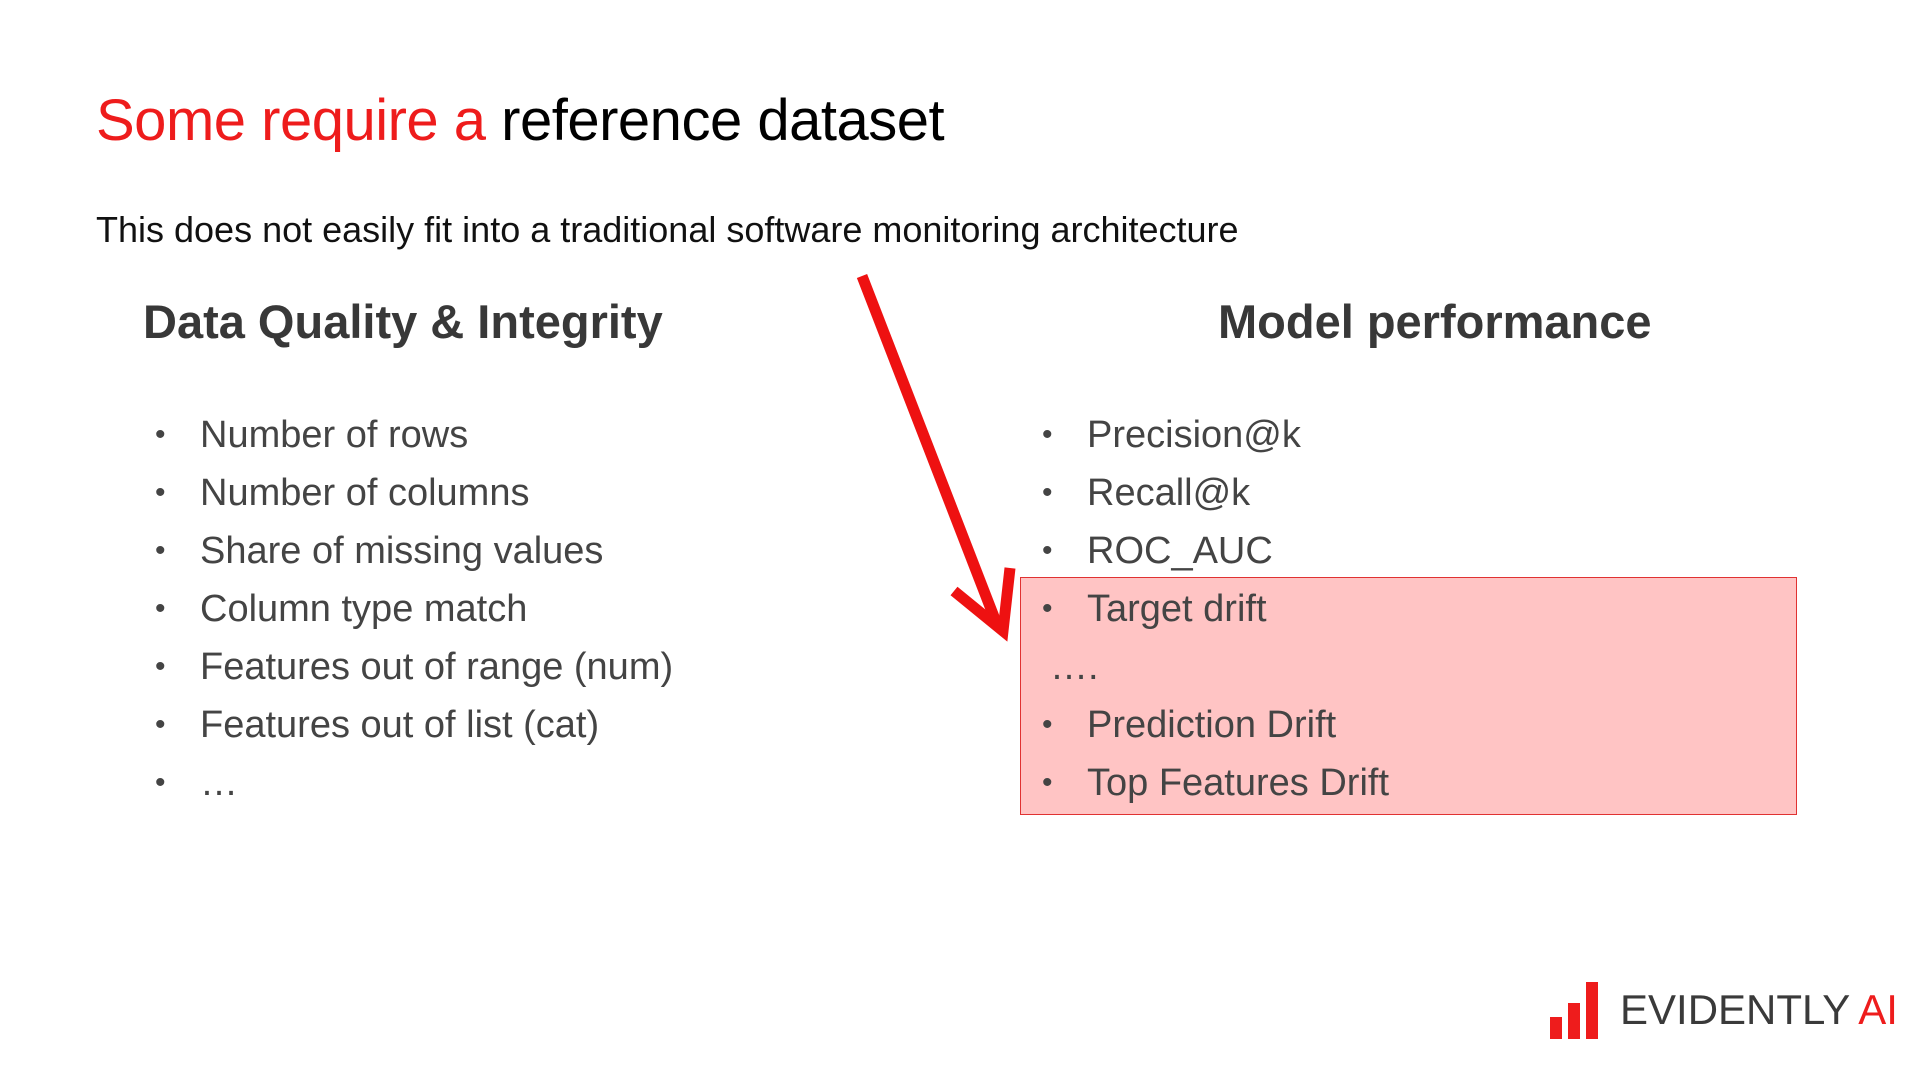  I want to click on list-item: • Number of rows, so click(408, 435).